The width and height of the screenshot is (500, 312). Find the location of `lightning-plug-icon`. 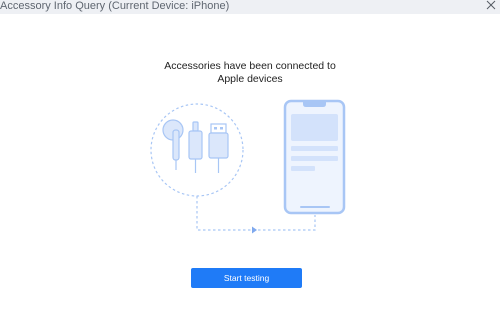

lightning-plug-icon is located at coordinates (195, 147).